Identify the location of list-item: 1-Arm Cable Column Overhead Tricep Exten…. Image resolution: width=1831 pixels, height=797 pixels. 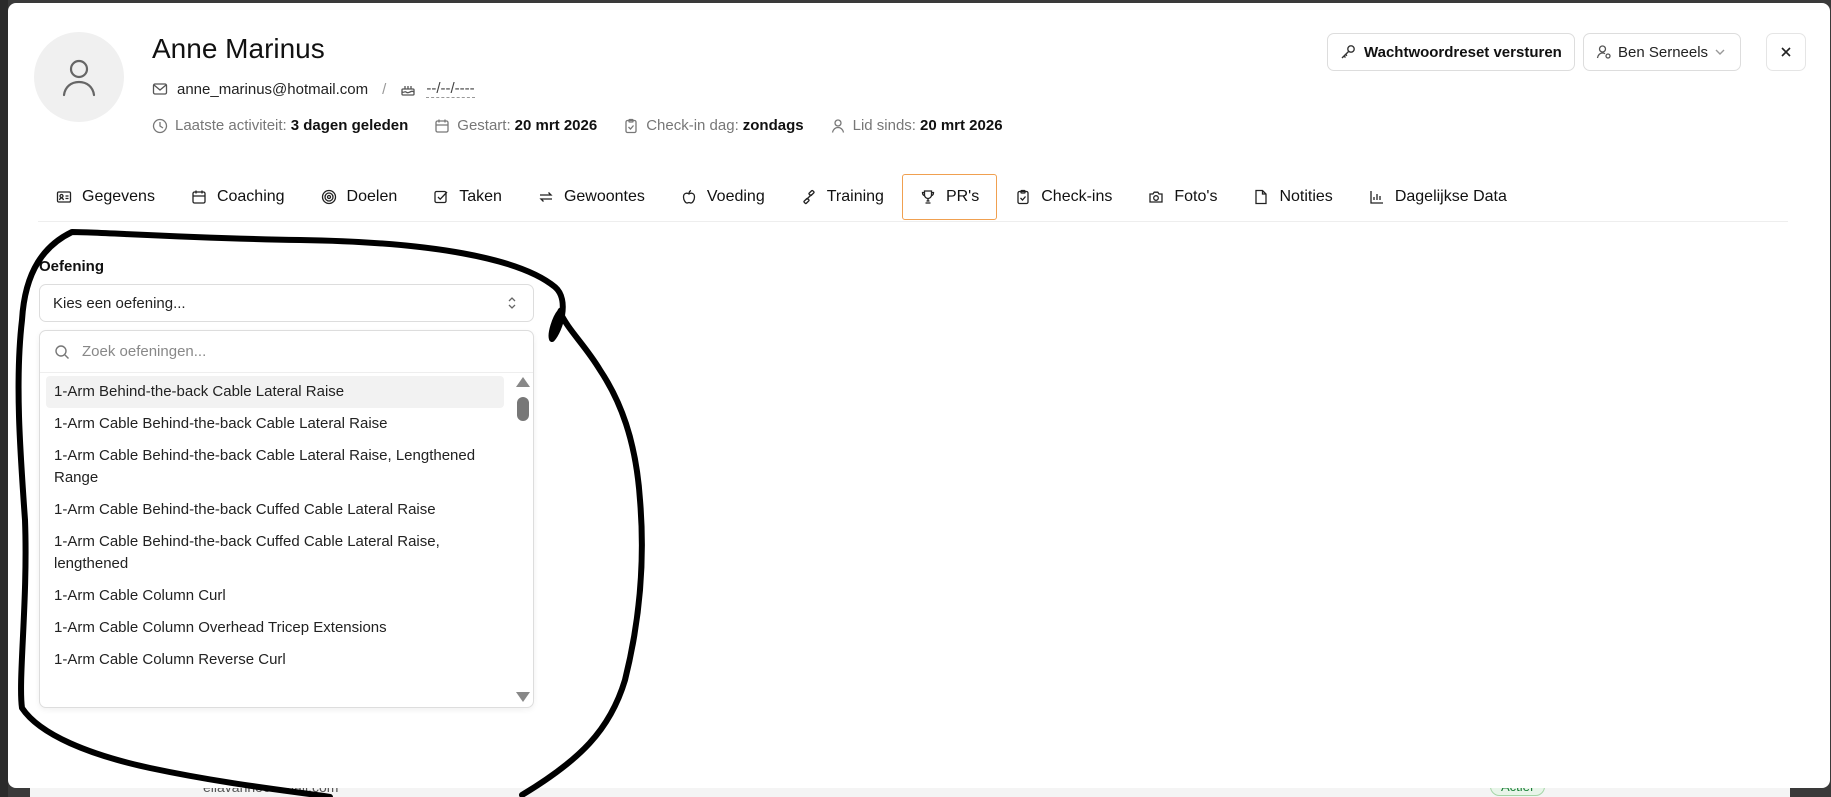
(275, 628).